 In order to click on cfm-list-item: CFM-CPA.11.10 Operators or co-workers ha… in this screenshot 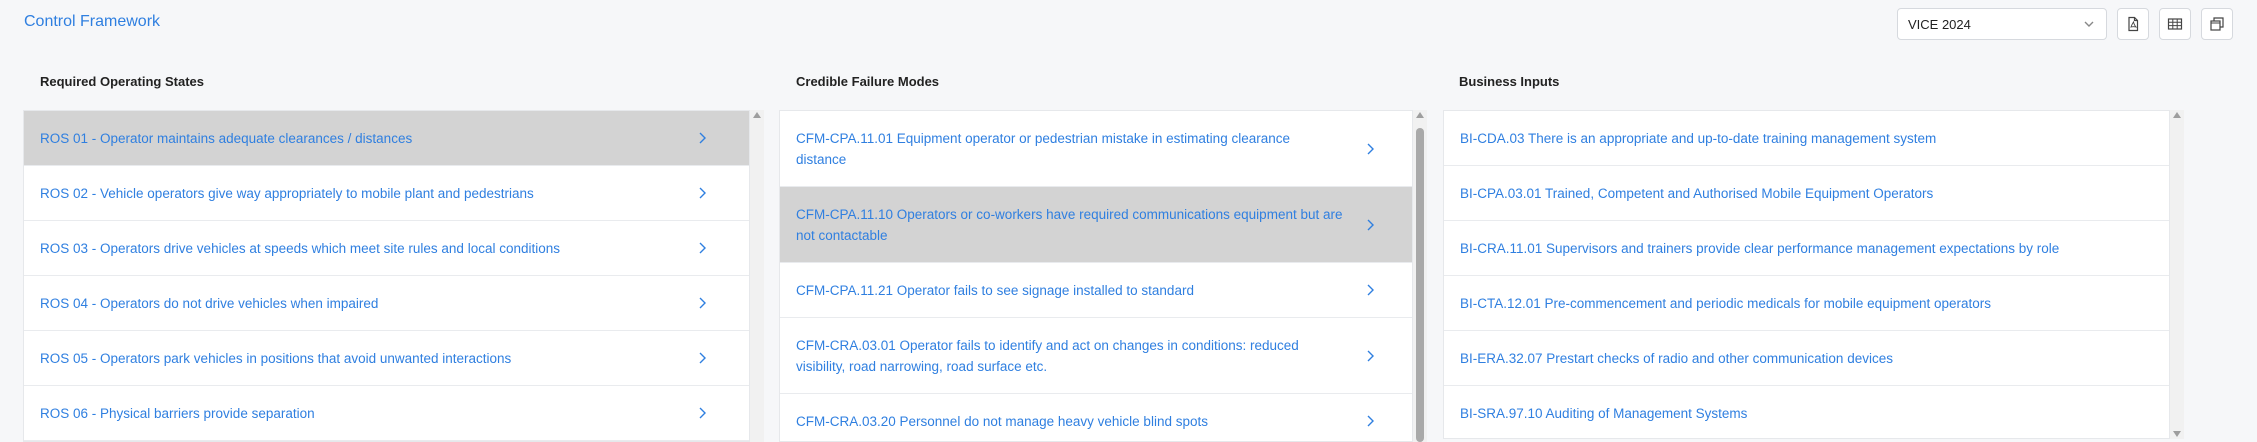, I will do `click(1096, 225)`.